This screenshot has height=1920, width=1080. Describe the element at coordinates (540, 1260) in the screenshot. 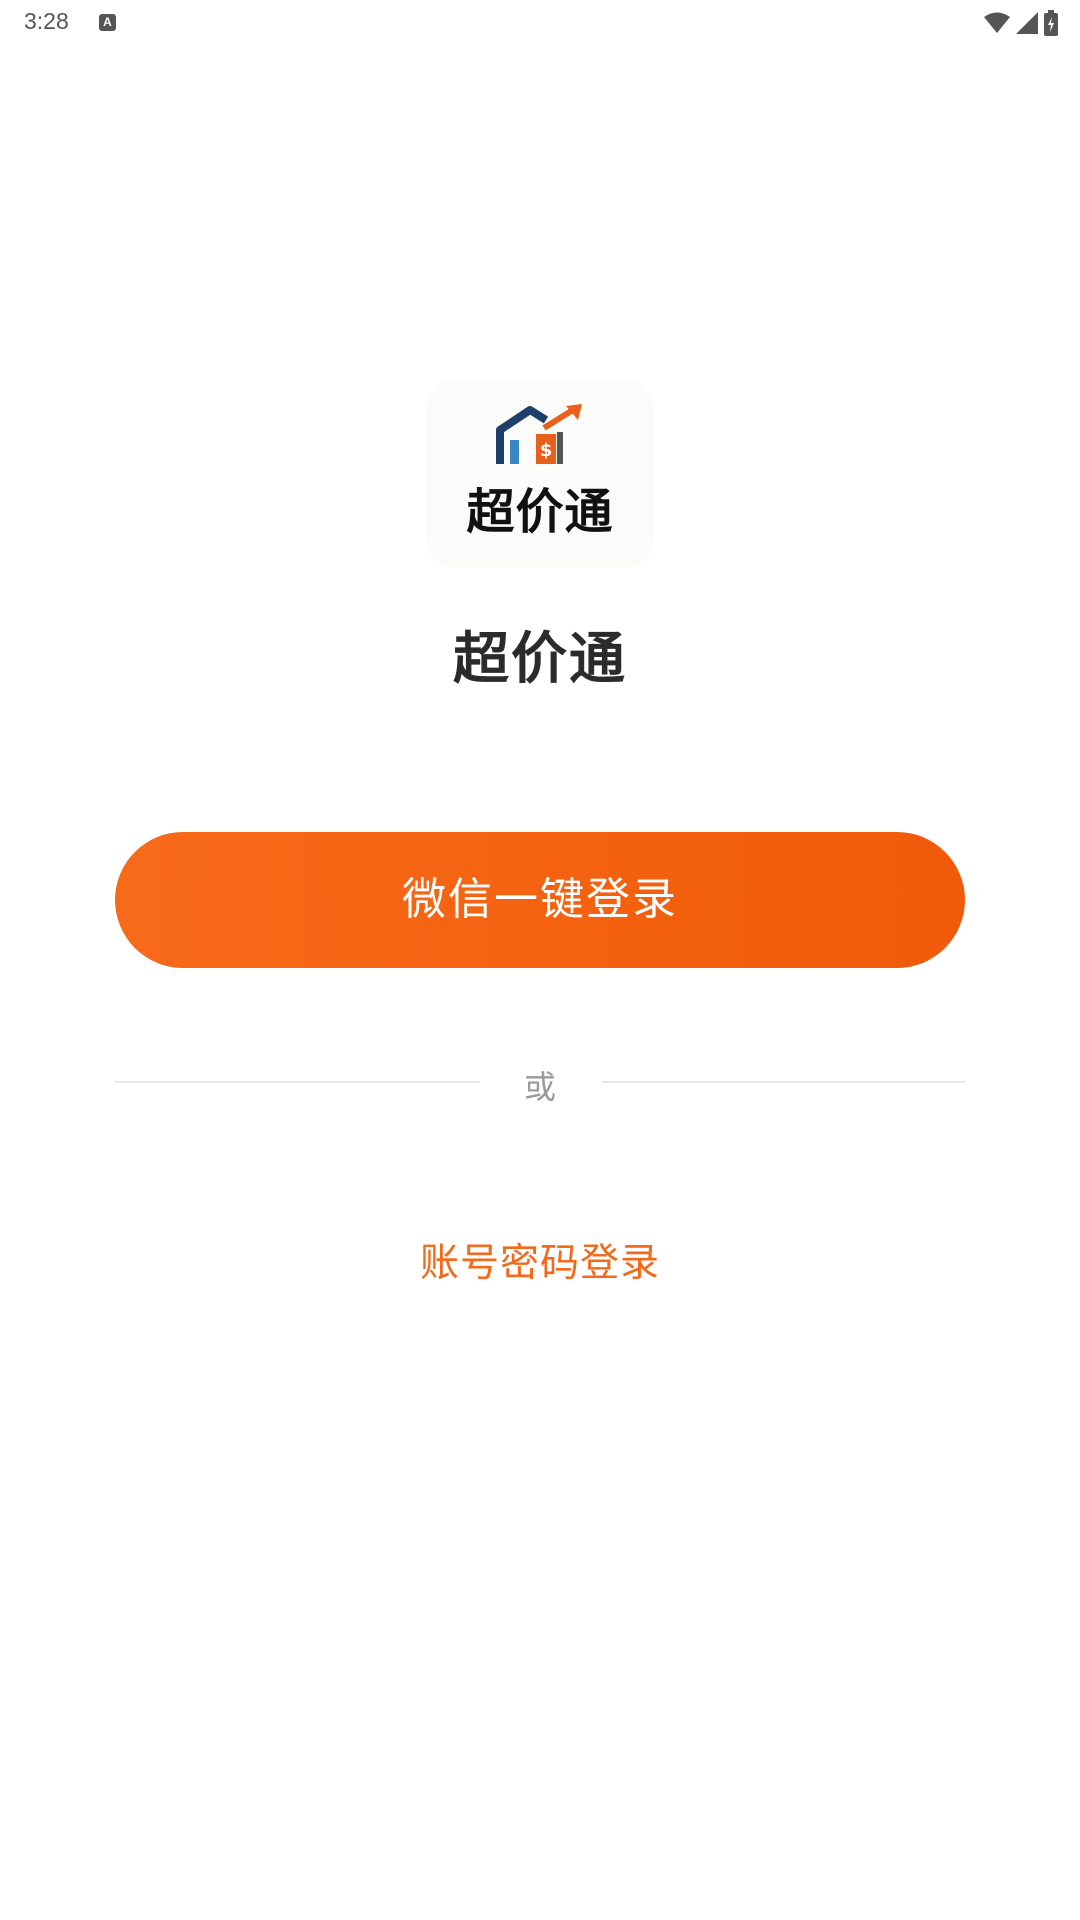

I see `account-password-login-link: 账号密码登录` at that location.